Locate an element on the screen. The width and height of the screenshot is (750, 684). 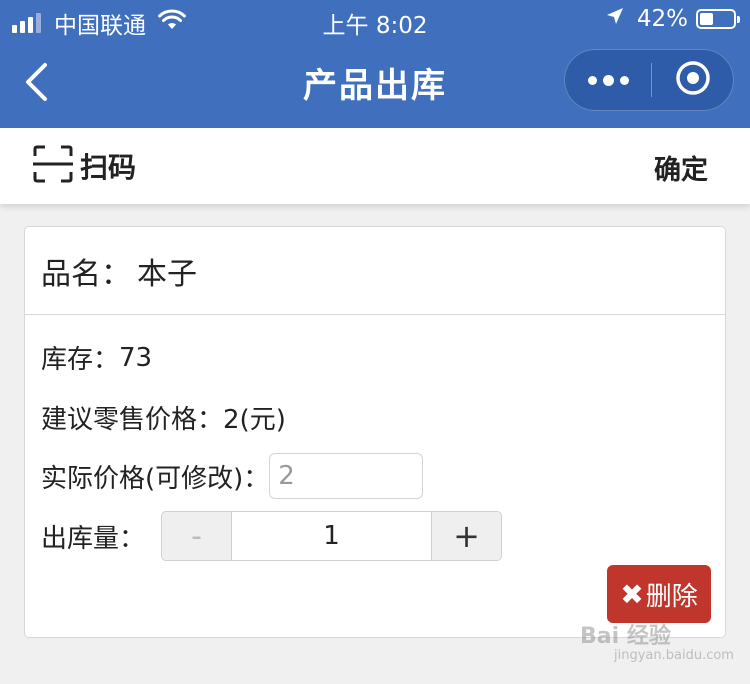
battery-icon is located at coordinates (718, 19).